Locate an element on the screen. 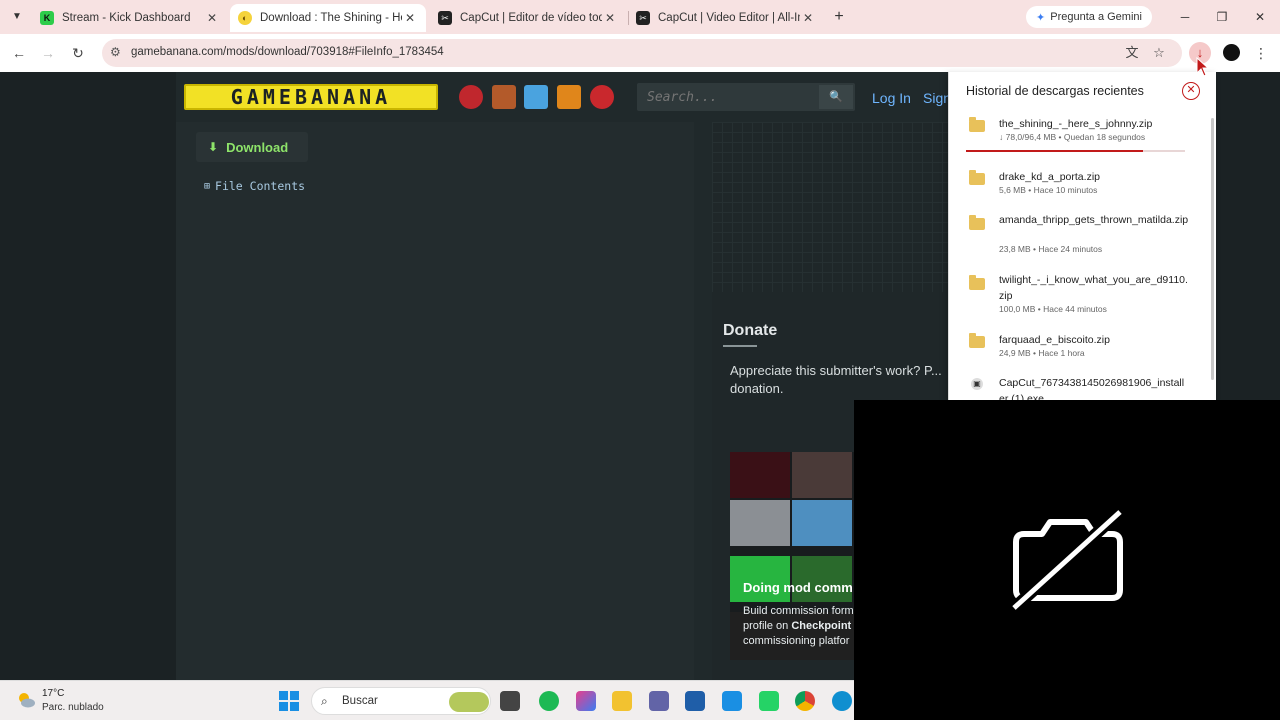 Image resolution: width=1280 pixels, height=720 pixels. ad-line: profile on Checkpoint is located at coordinates (798, 626).